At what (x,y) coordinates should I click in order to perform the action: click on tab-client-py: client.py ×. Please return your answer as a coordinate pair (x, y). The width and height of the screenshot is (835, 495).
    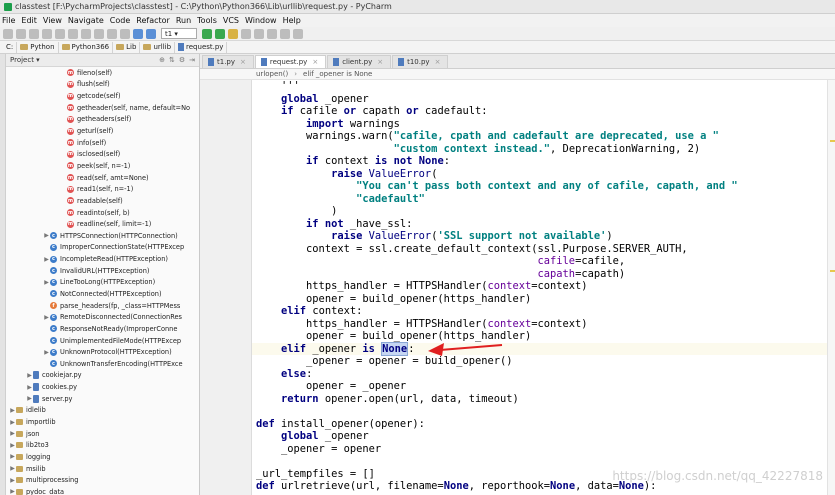
    Looking at the image, I should click on (359, 61).